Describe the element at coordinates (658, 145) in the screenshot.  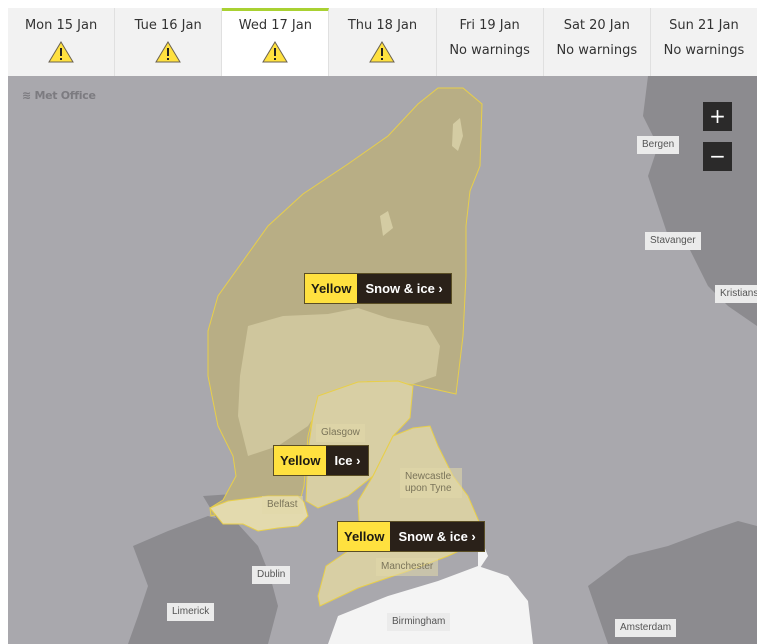
I see `city-label-bergen: Bergen` at that location.